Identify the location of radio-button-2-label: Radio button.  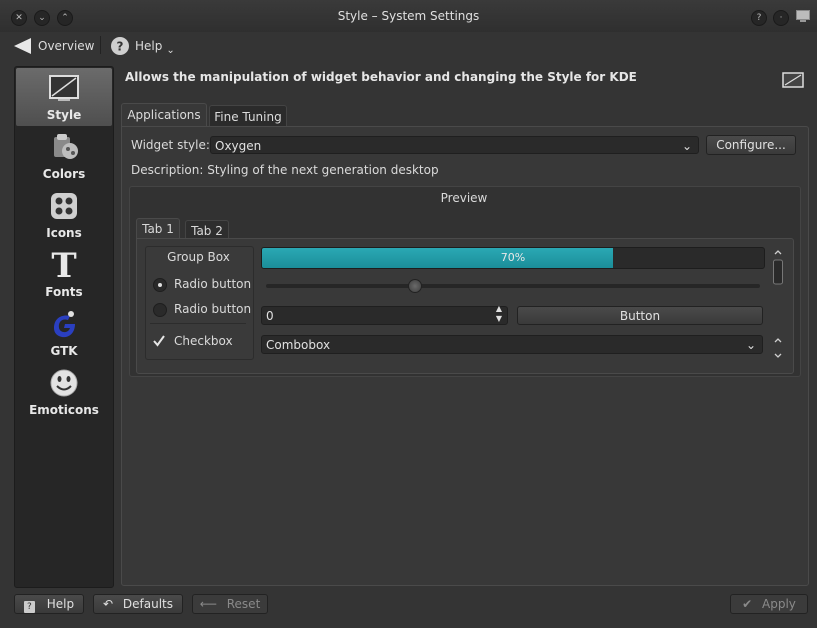
(213, 309).